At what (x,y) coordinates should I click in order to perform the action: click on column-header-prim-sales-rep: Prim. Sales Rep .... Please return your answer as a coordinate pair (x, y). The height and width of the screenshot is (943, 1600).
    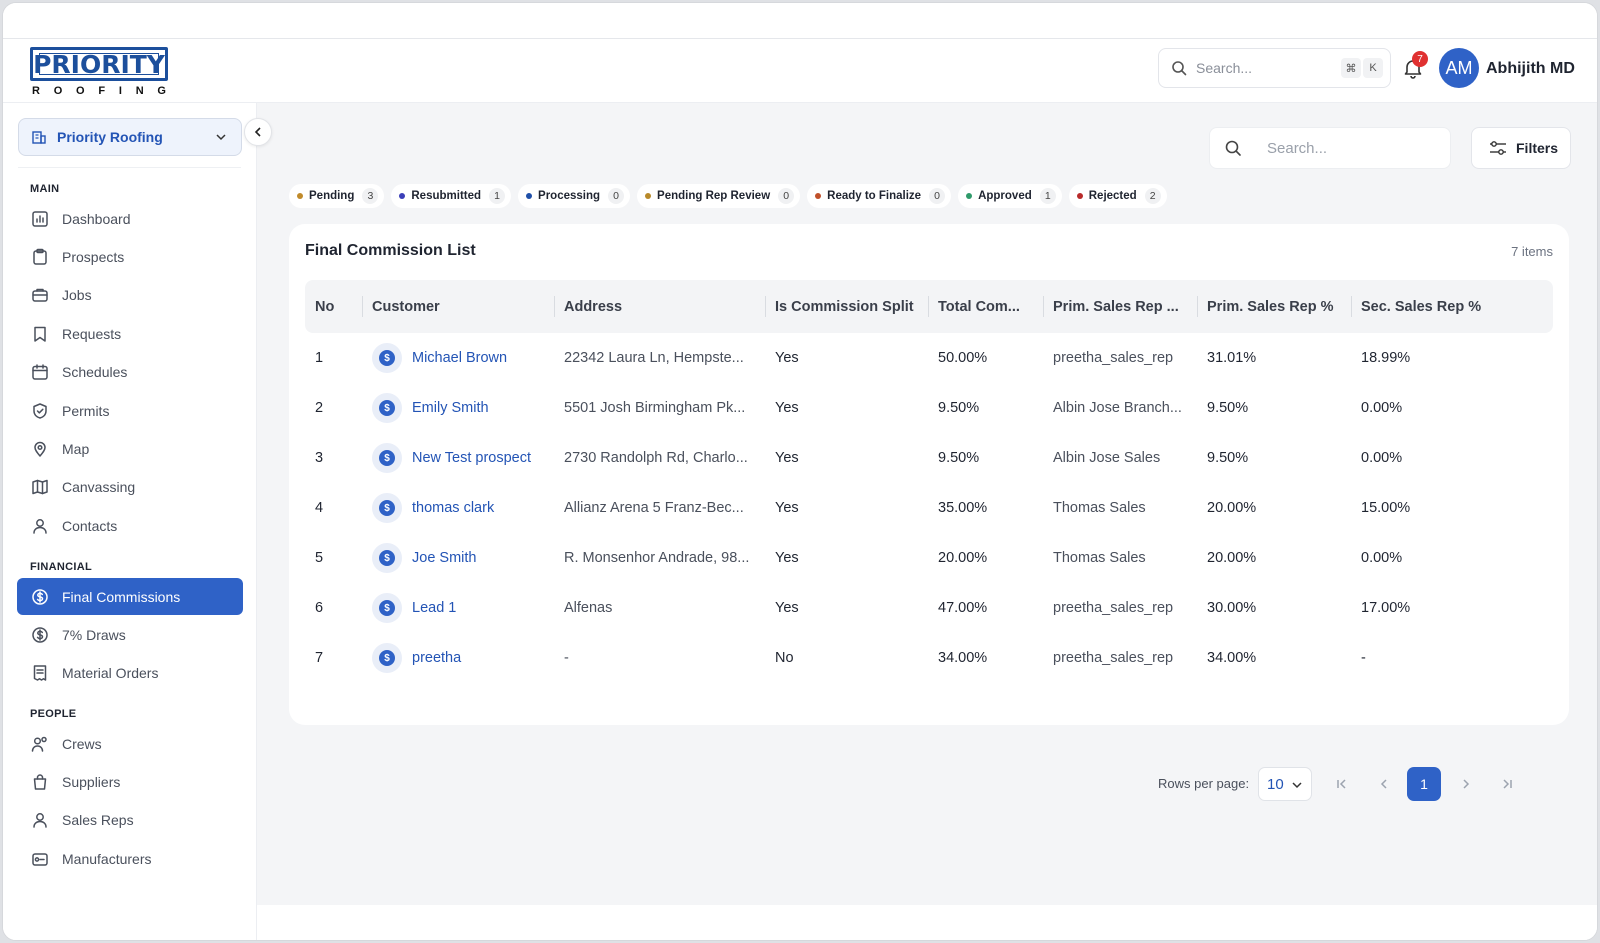
    Looking at the image, I should click on (1125, 306).